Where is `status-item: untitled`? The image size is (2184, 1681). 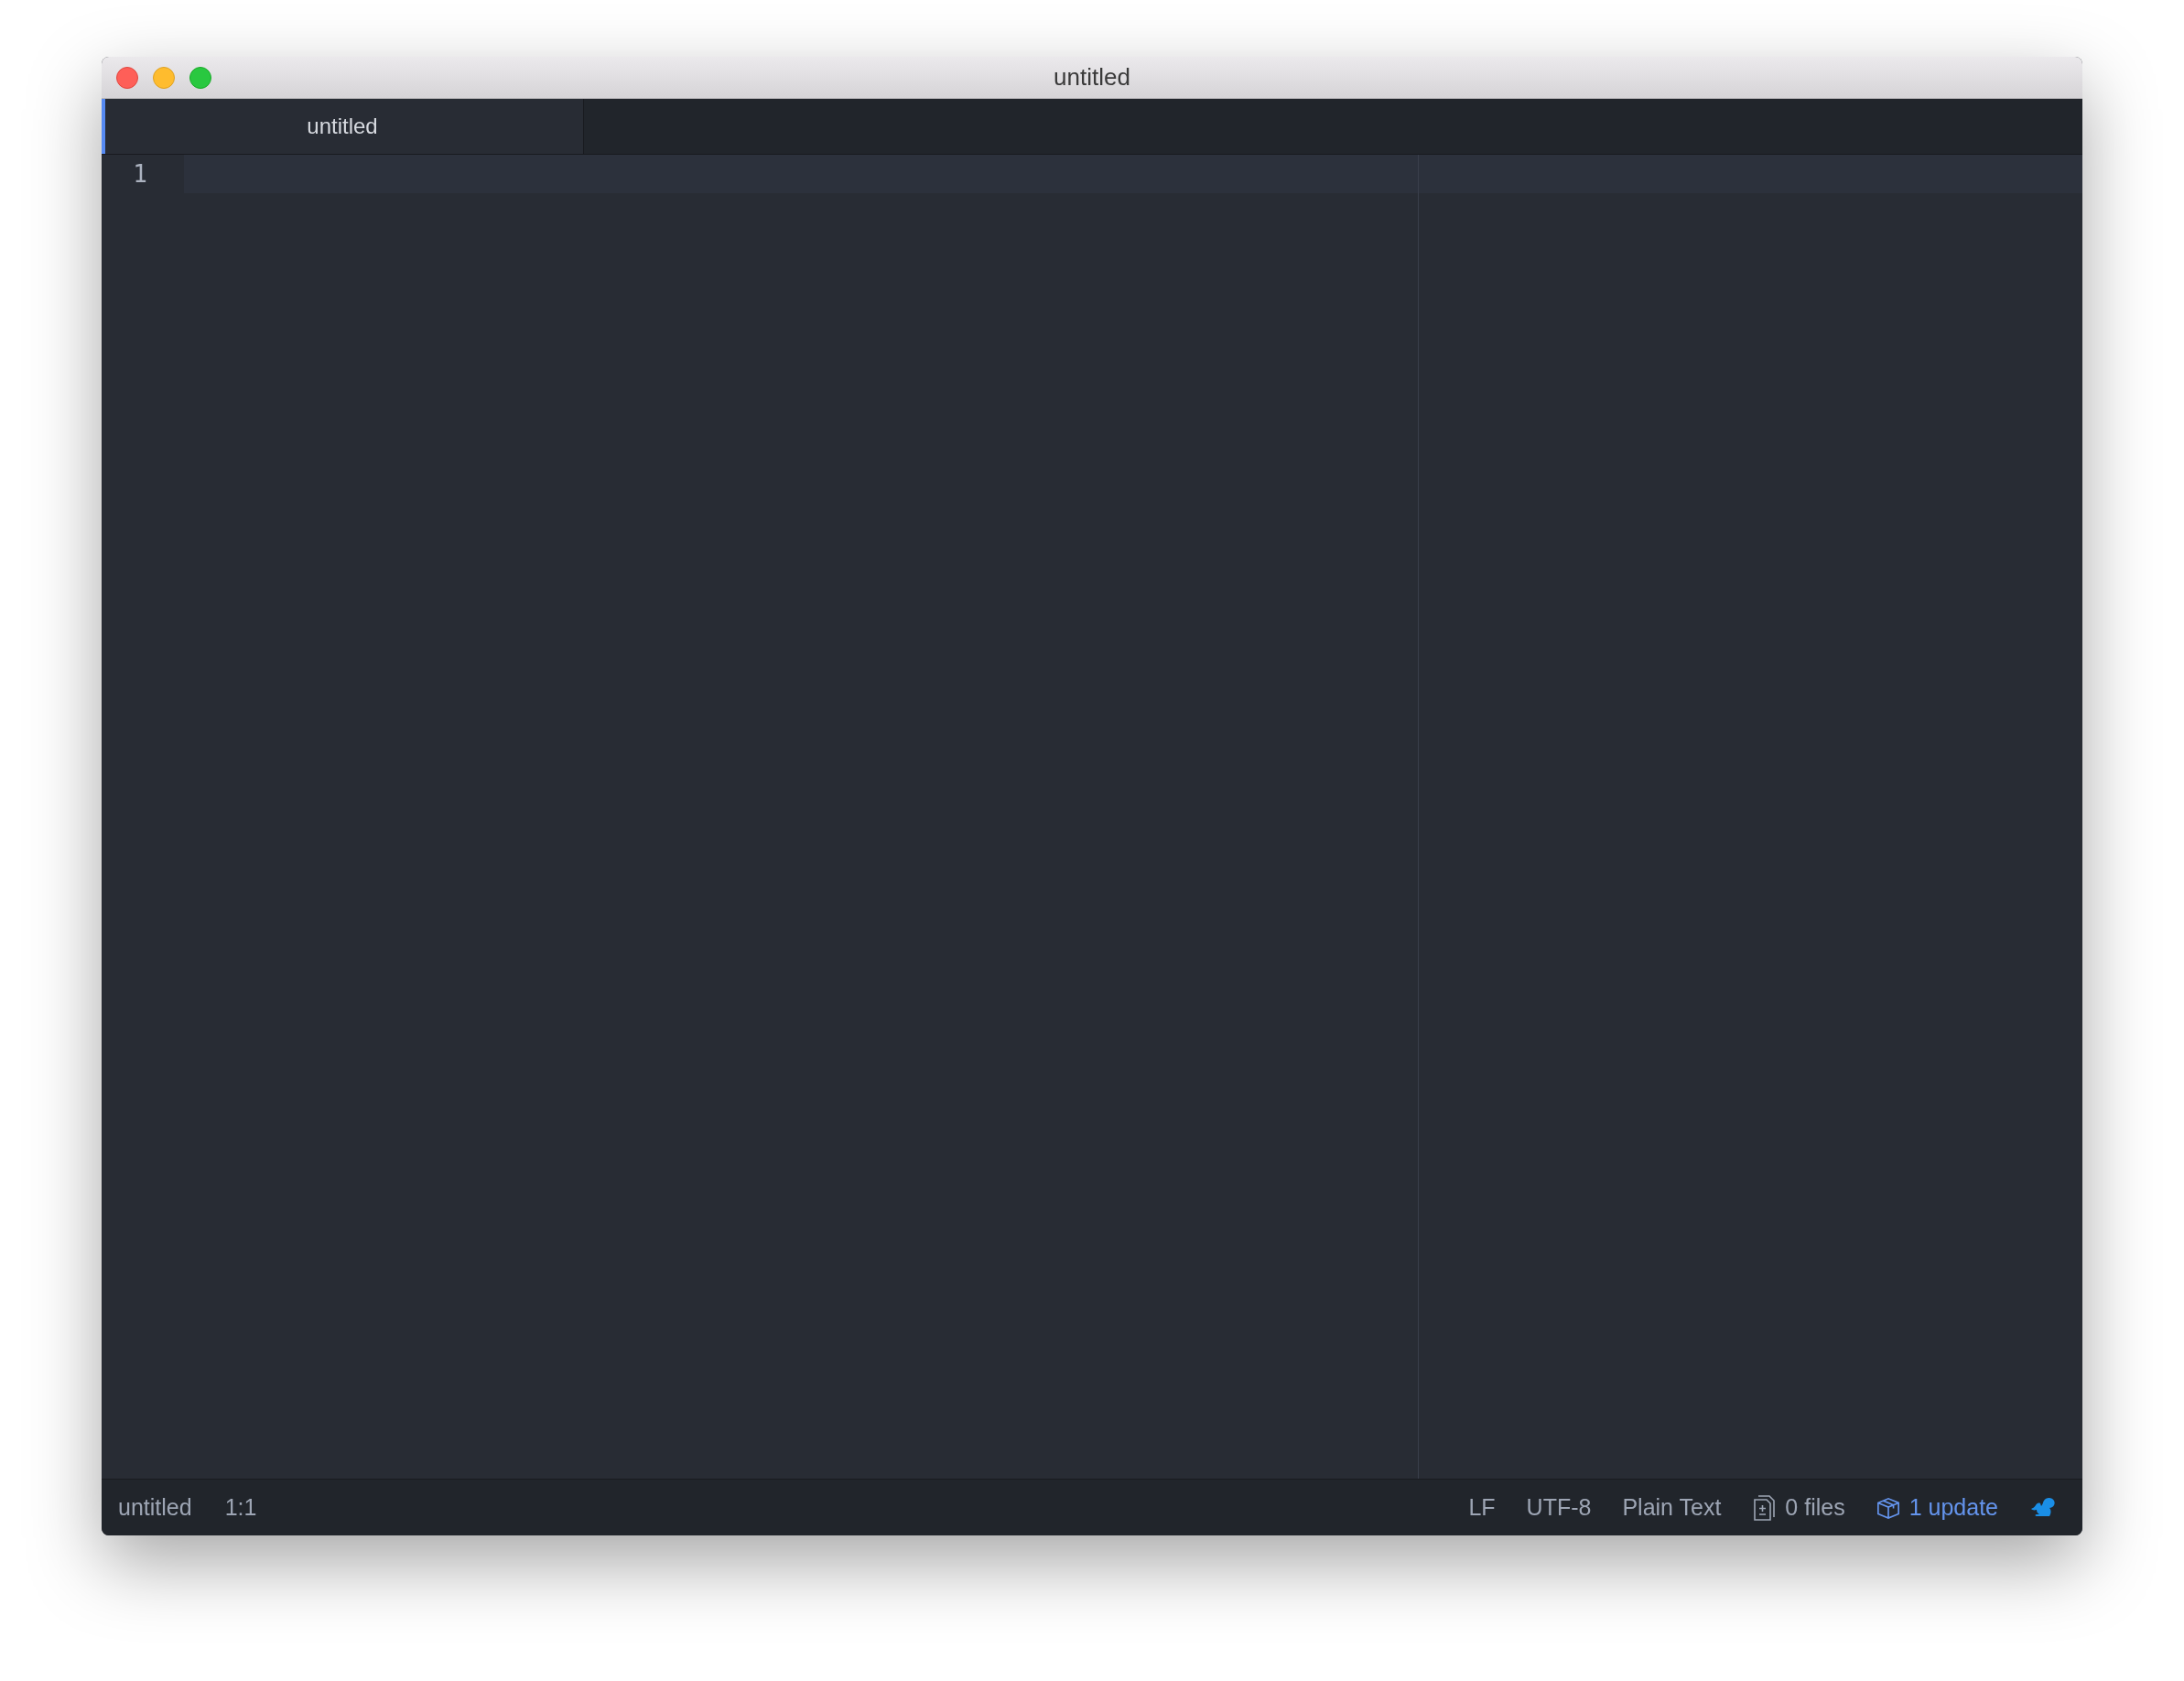 status-item: untitled is located at coordinates (155, 1507).